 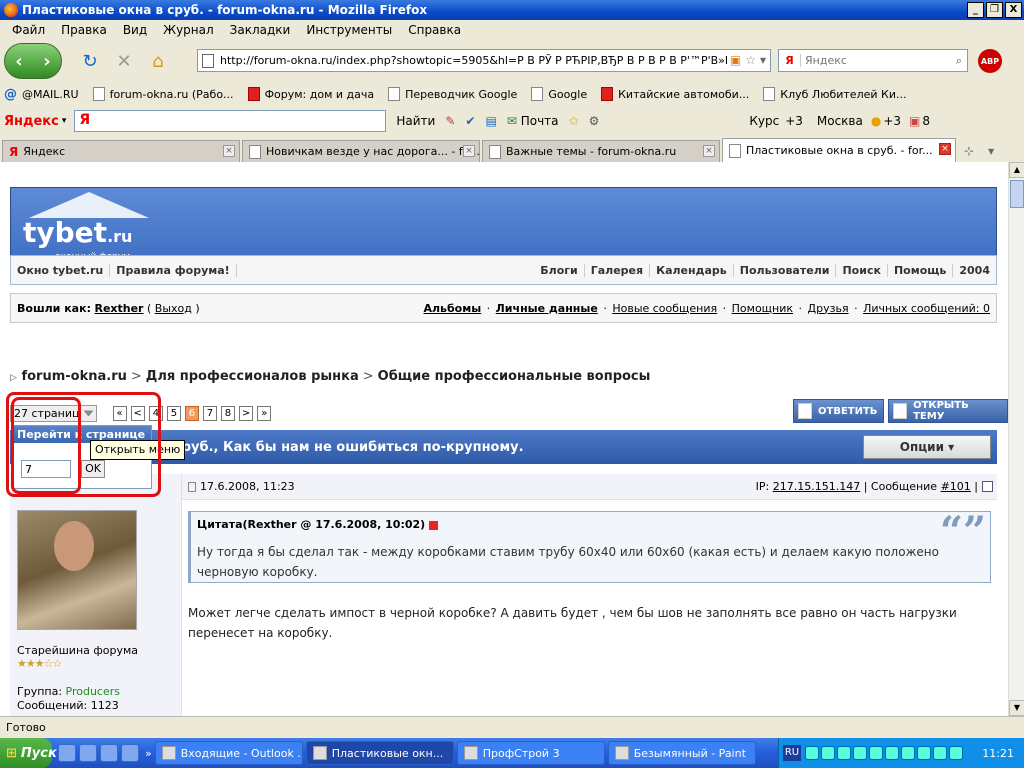 What do you see at coordinates (601, 151) in the screenshot?
I see `tab-vazhnye-temy: Важные темы - forum-okna.ru ×` at bounding box center [601, 151].